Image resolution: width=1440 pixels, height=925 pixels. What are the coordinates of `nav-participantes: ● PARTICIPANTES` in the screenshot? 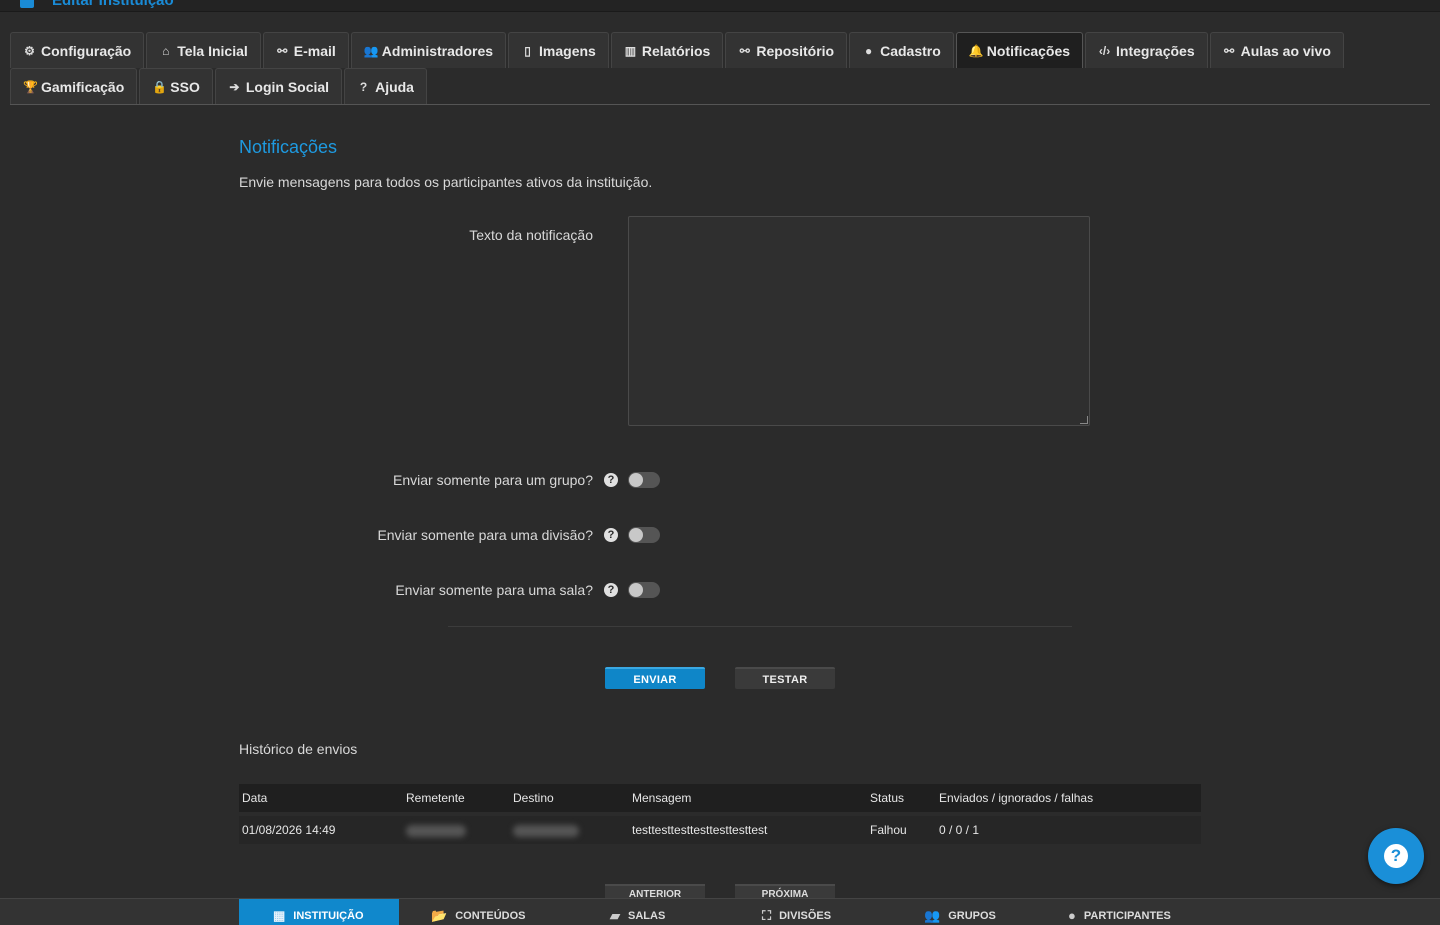 It's located at (1133, 912).